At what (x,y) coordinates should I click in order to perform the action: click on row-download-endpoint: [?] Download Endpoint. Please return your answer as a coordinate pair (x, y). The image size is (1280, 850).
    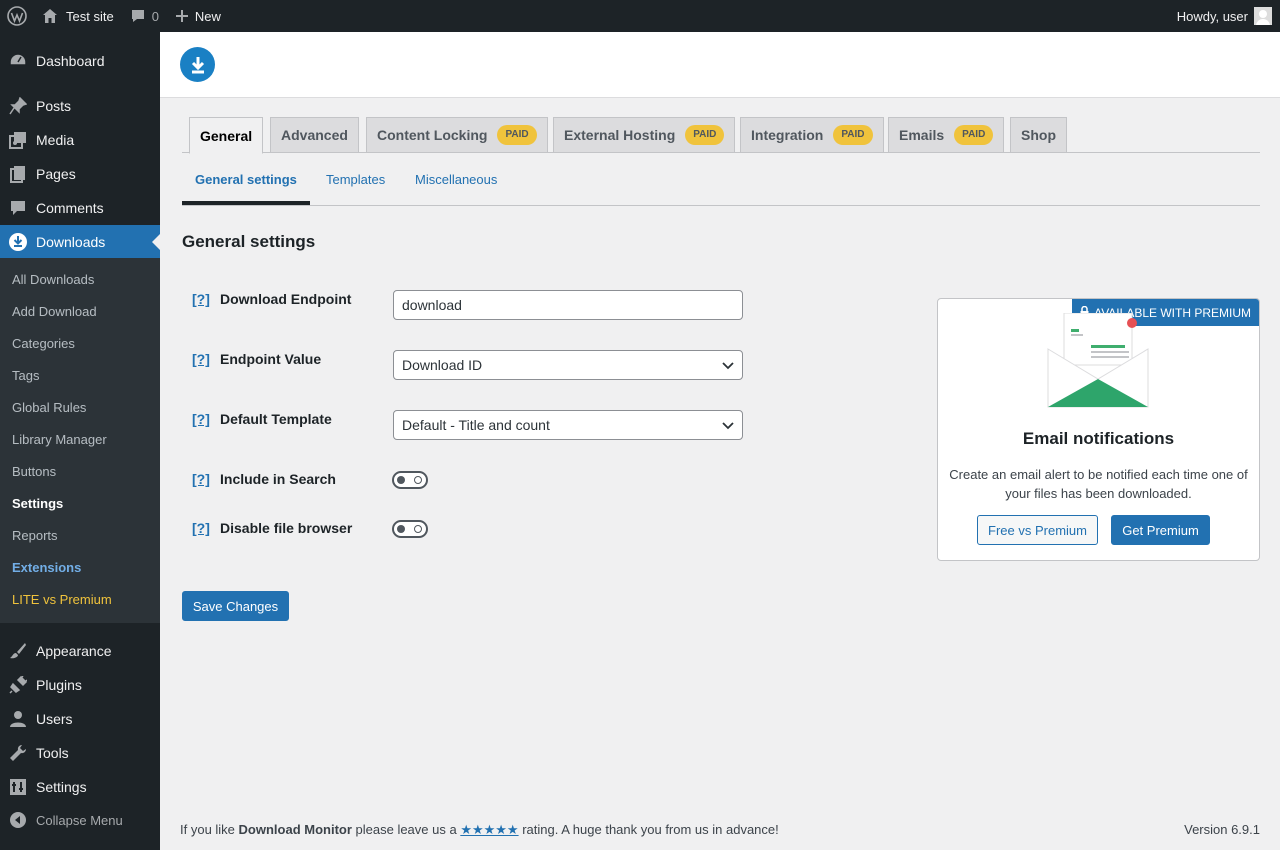
    Looking at the image, I should click on (271, 299).